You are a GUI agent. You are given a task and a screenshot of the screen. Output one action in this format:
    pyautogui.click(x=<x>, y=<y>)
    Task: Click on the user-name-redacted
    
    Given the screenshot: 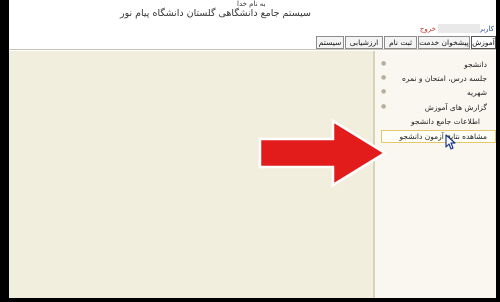 What is the action you would take?
    pyautogui.click(x=459, y=28)
    